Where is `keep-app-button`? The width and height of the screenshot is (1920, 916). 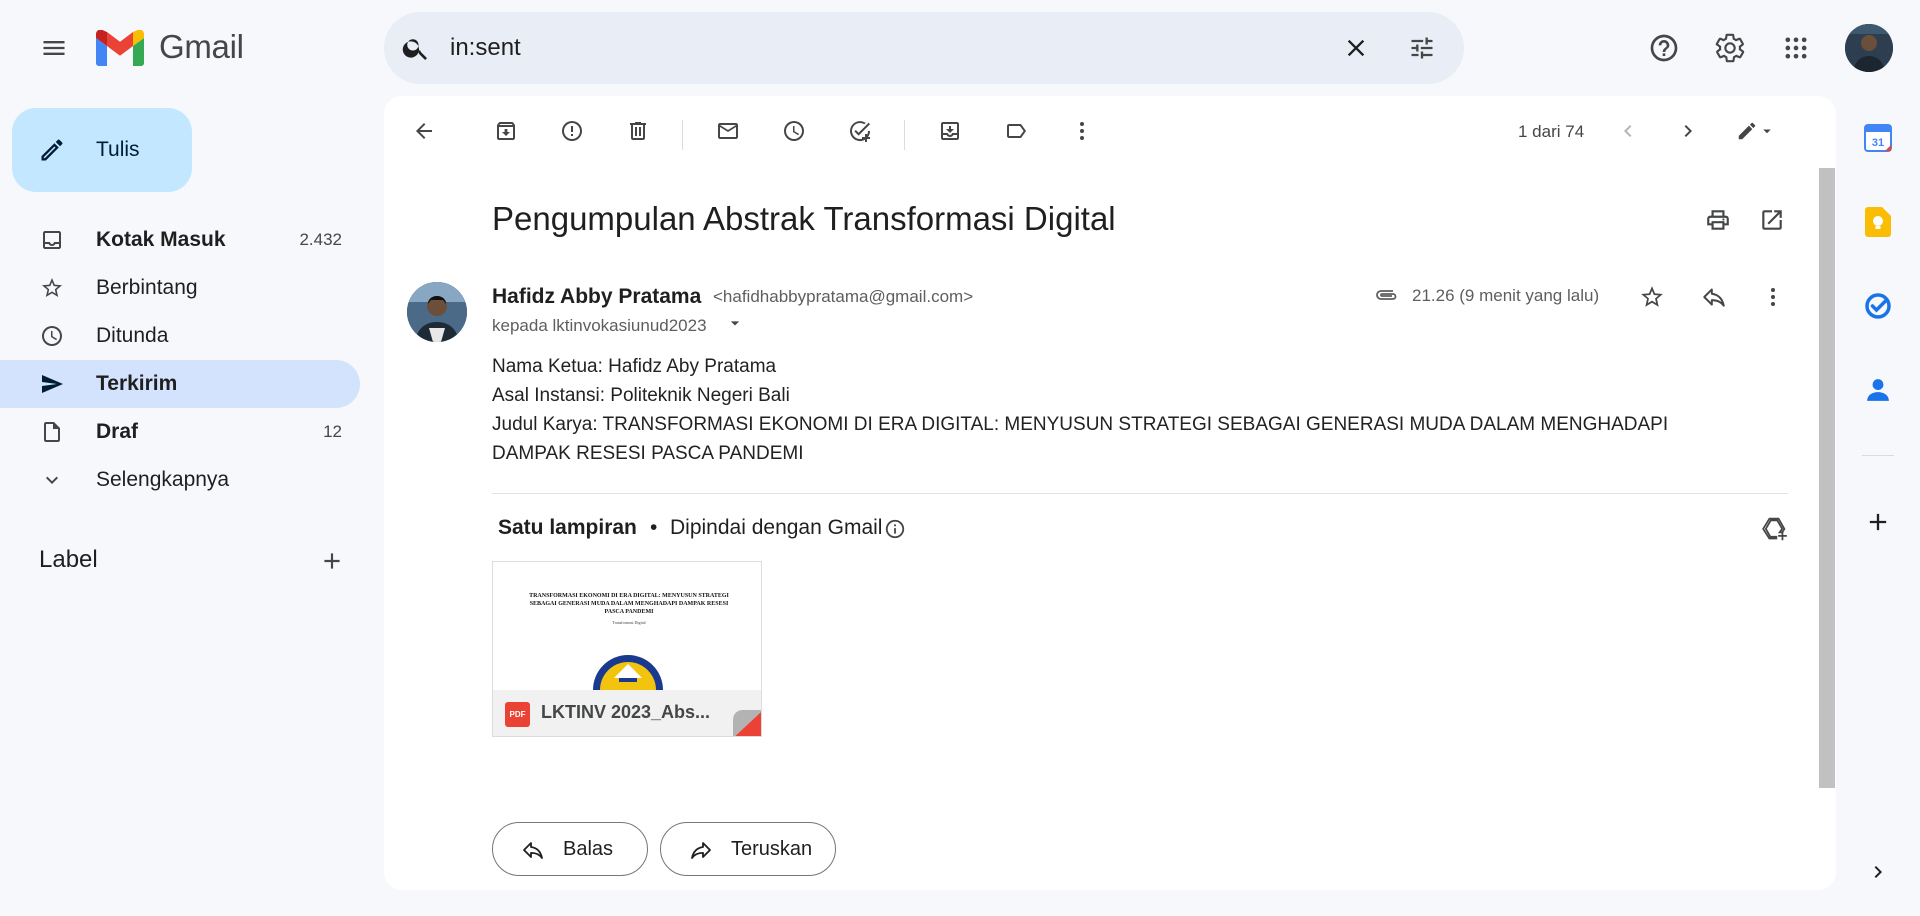
keep-app-button is located at coordinates (1878, 222).